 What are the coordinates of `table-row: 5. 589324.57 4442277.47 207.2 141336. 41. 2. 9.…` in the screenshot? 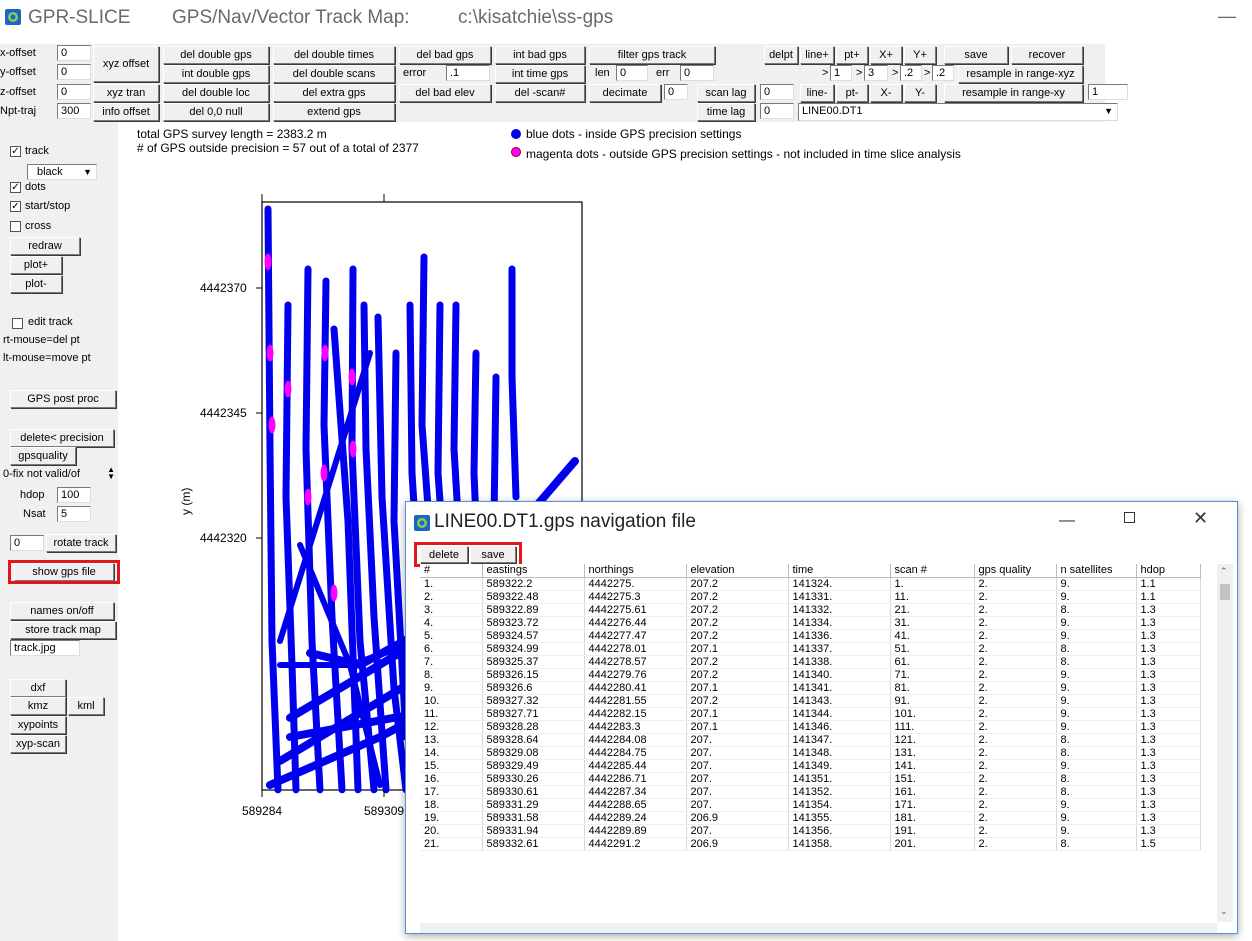 It's located at (810, 636).